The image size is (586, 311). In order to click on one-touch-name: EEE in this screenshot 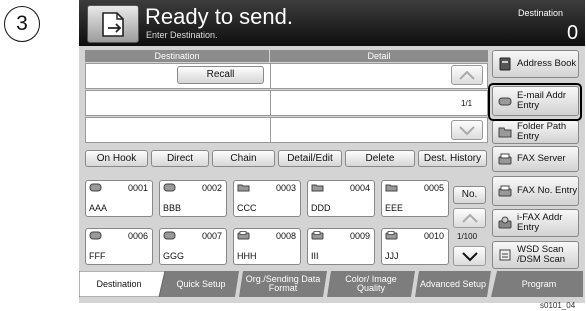, I will do `click(394, 208)`.